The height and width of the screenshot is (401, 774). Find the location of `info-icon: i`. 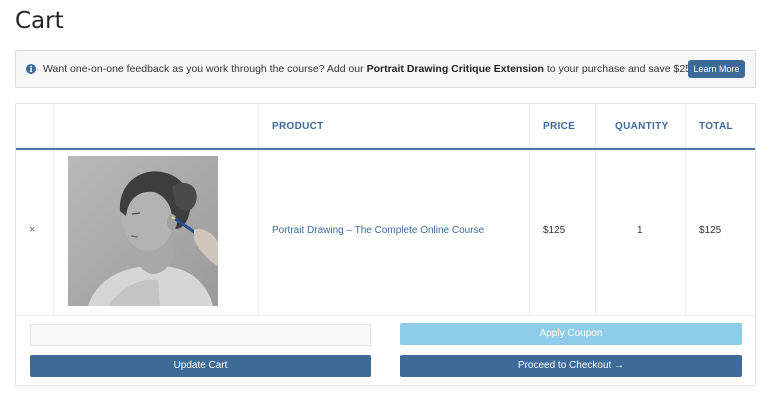

info-icon: i is located at coordinates (31, 69).